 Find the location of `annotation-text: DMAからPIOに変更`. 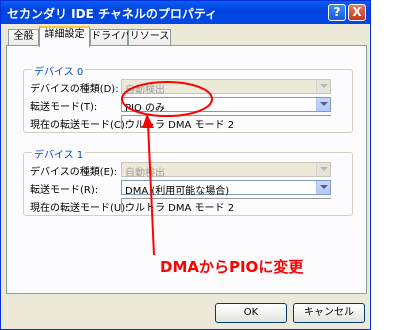

annotation-text: DMAからPIOに変更 is located at coordinates (232, 267).